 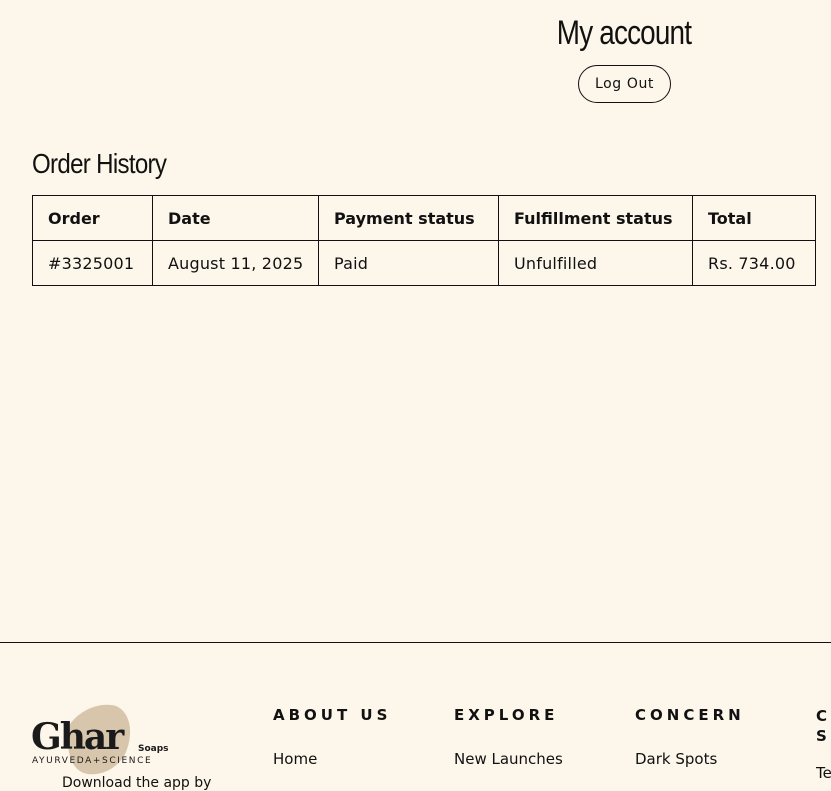 I want to click on footer-heading-partial-line1: CU, so click(x=823, y=716).